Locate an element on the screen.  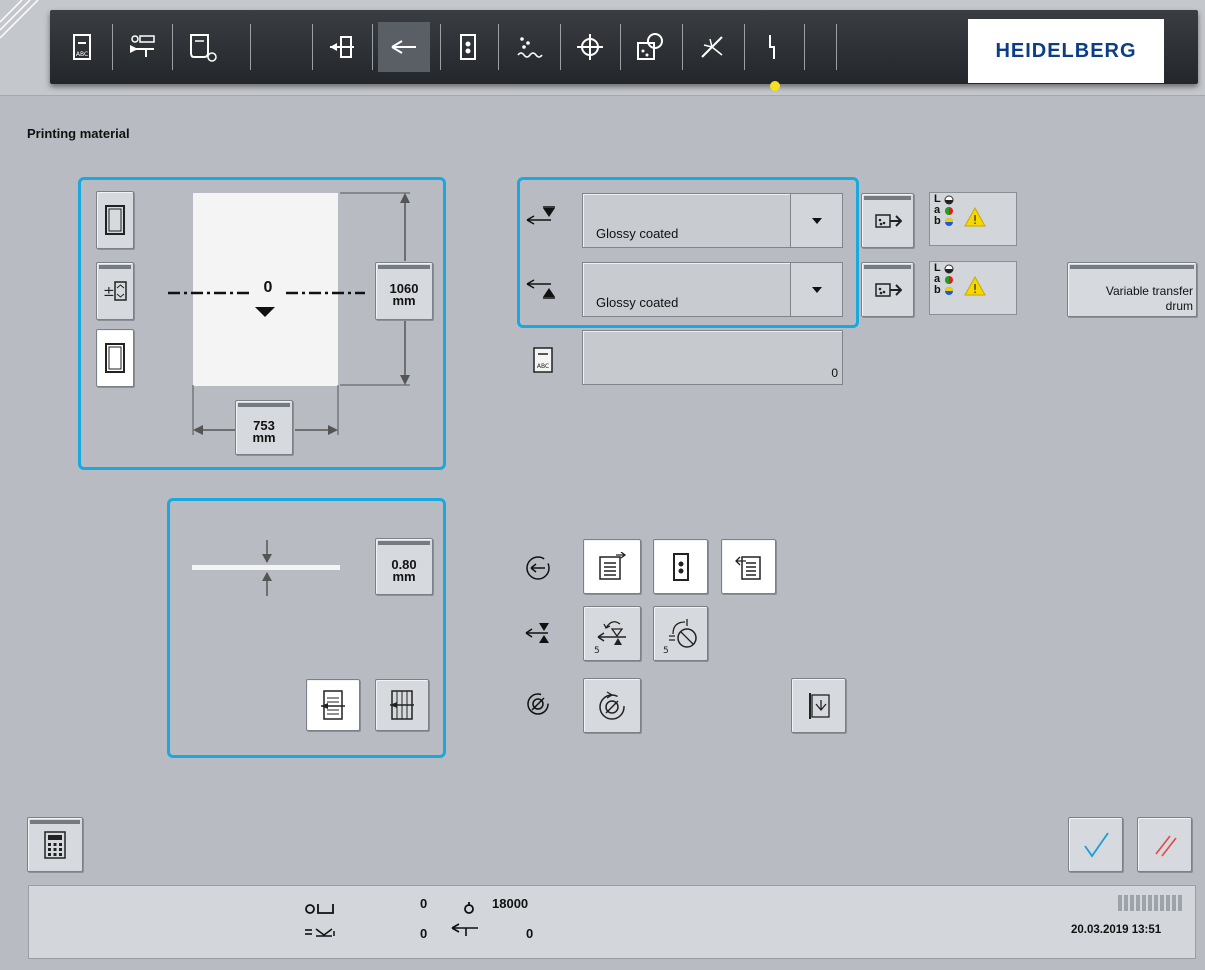
feeder-icon is located at coordinates (342, 47).